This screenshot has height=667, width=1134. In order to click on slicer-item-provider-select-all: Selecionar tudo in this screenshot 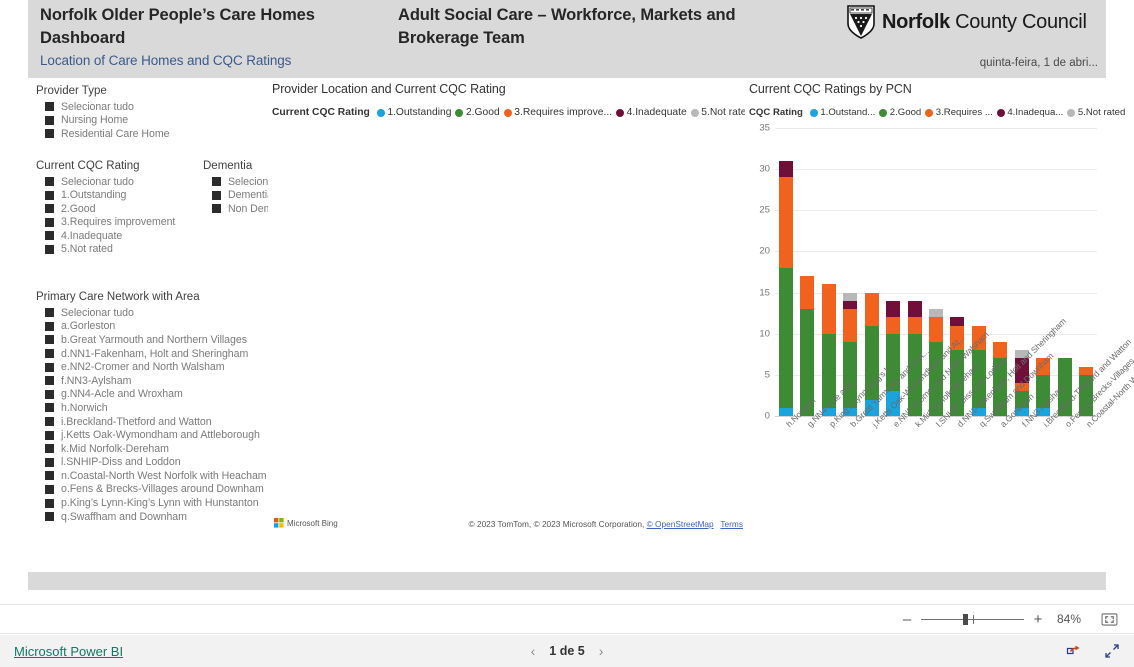, I will do `click(102, 106)`.